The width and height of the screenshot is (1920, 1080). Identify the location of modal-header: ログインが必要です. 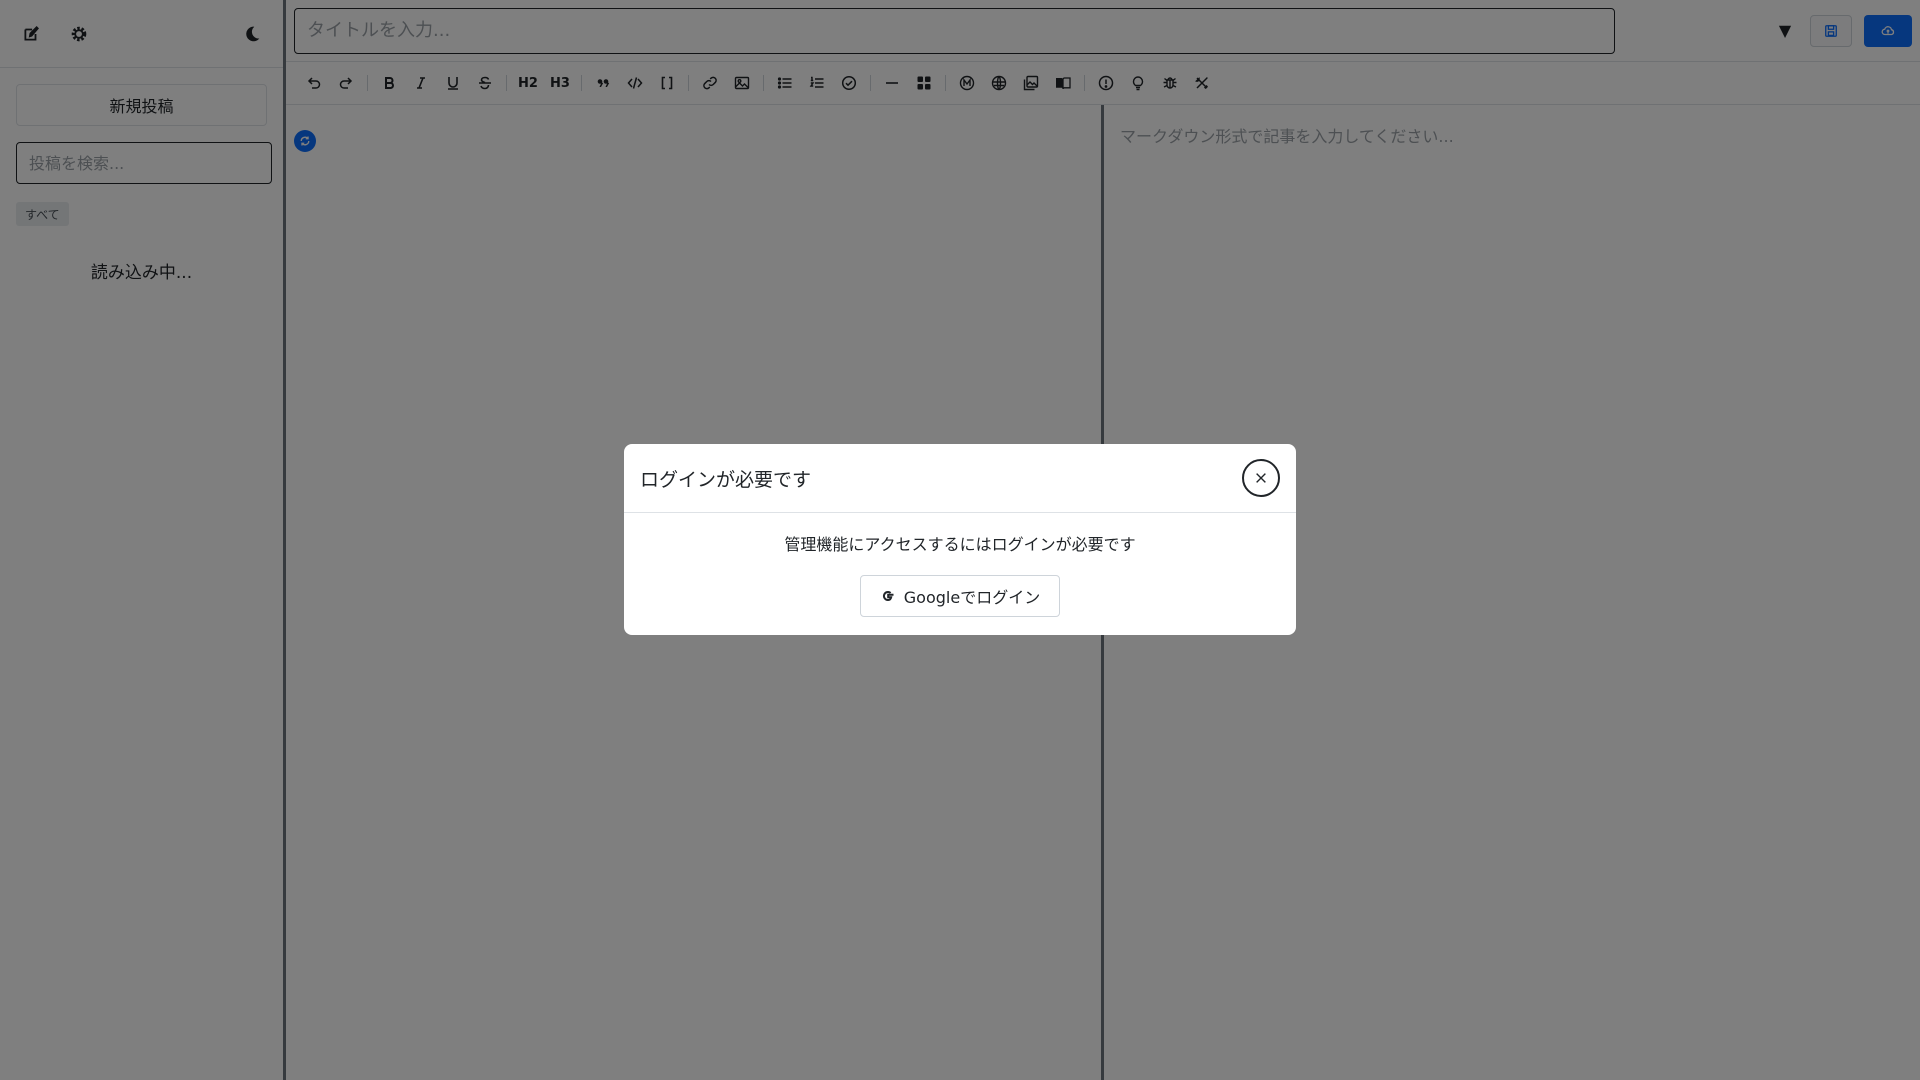
(960, 478).